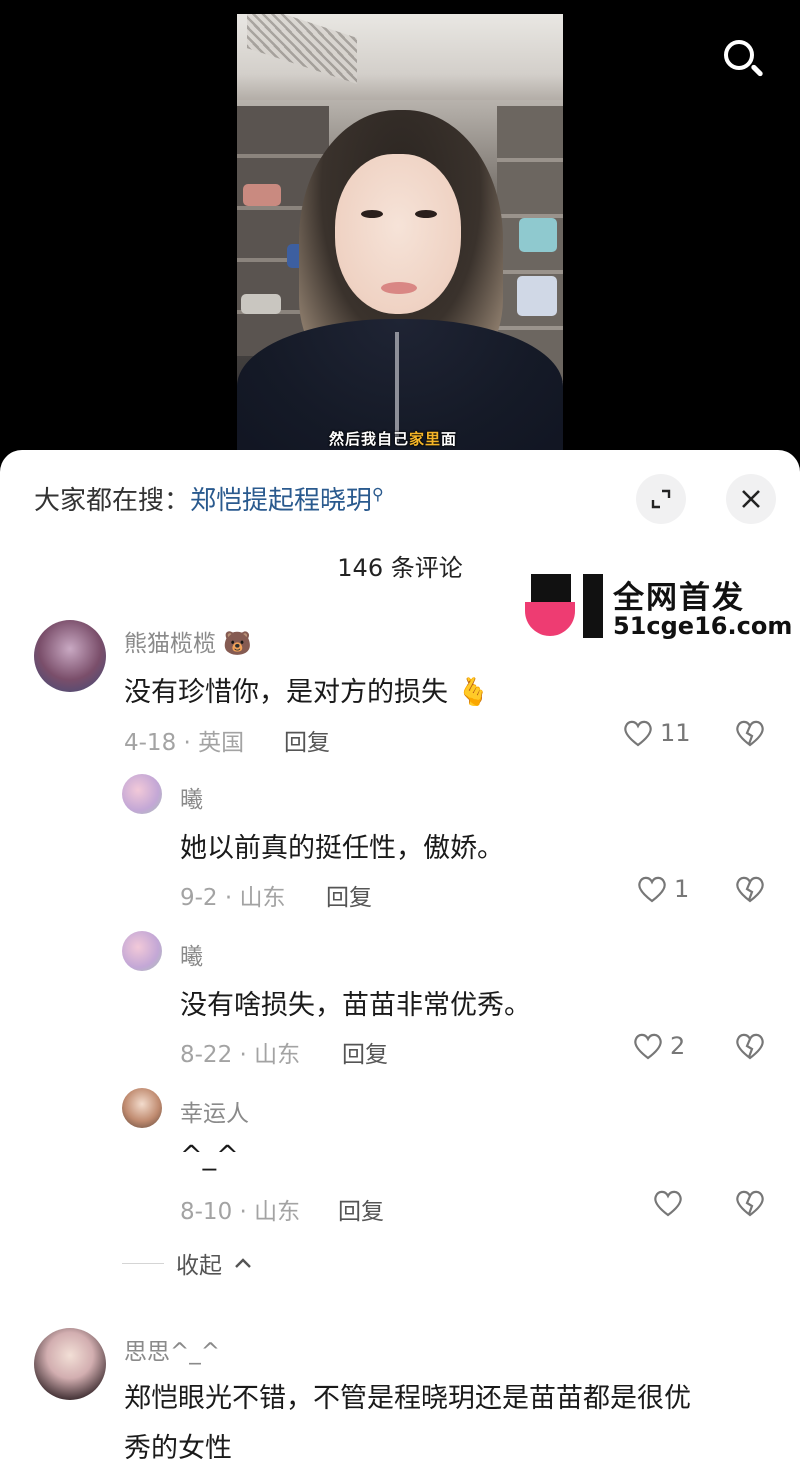 This screenshot has height=1460, width=800. Describe the element at coordinates (675, 733) in the screenshot. I see `like-count: 11` at that location.